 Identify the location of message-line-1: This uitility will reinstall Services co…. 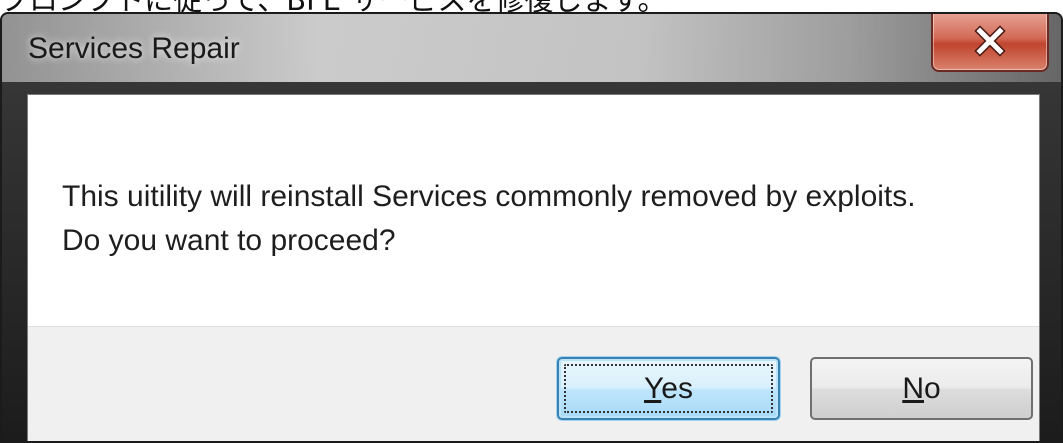
(489, 196).